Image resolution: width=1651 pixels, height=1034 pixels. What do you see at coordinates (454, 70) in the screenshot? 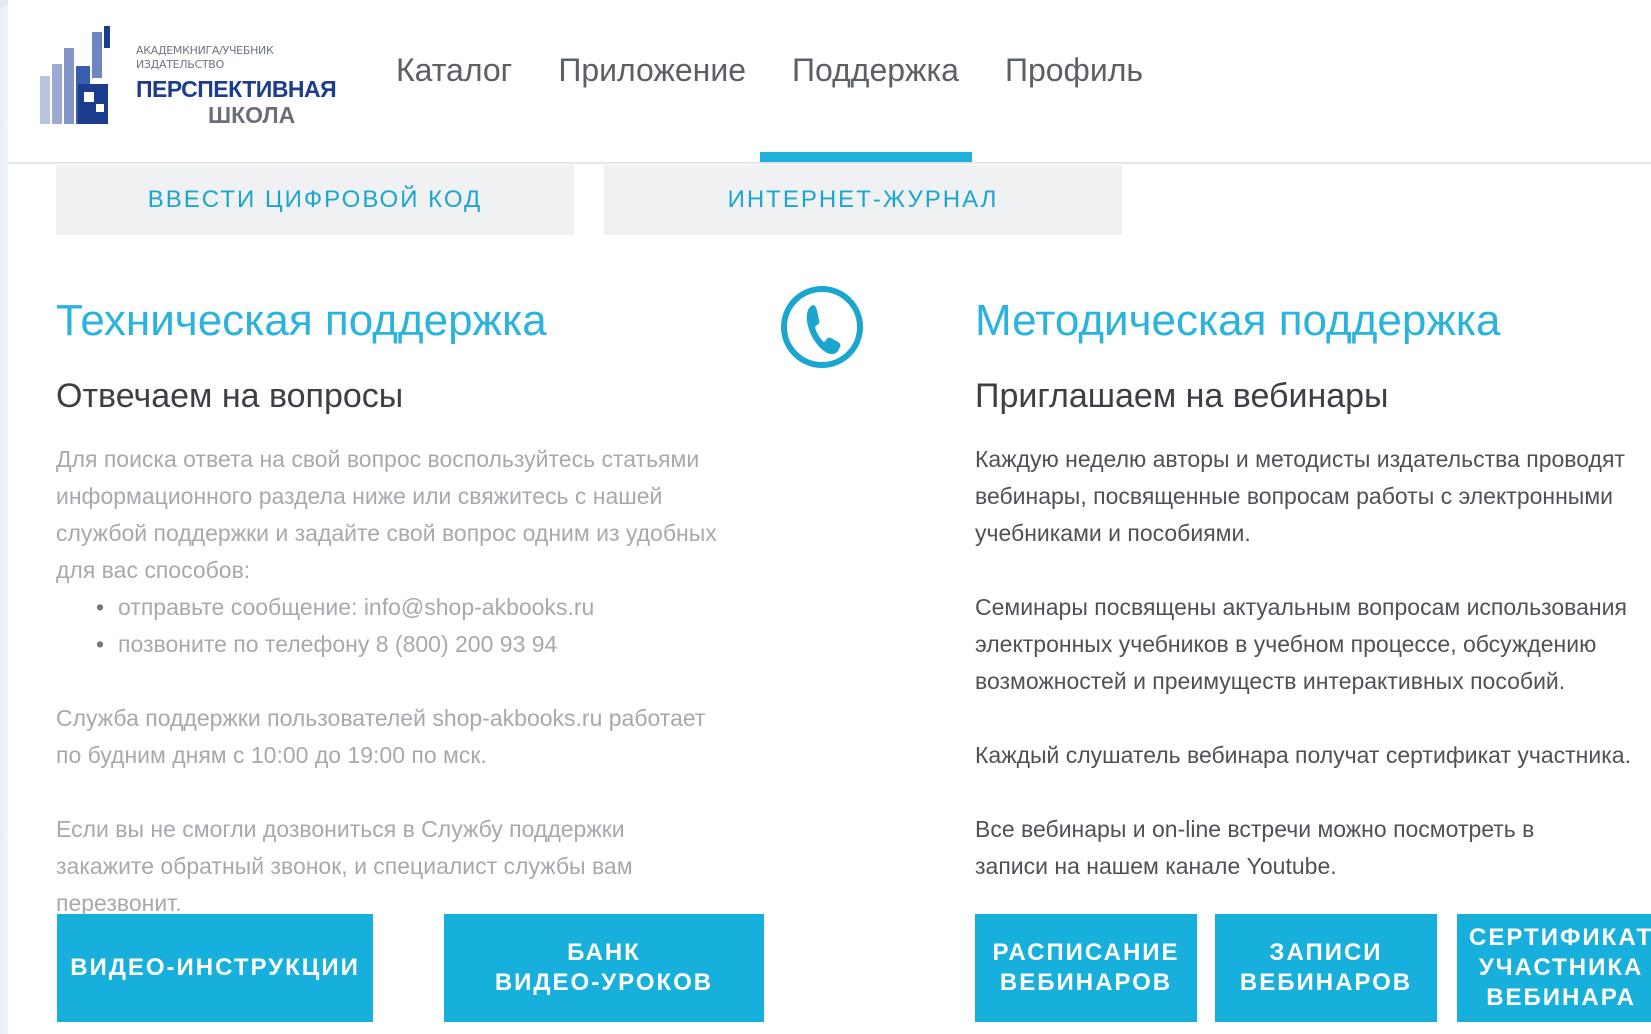
I see `nav-item-catalog: Каталог` at bounding box center [454, 70].